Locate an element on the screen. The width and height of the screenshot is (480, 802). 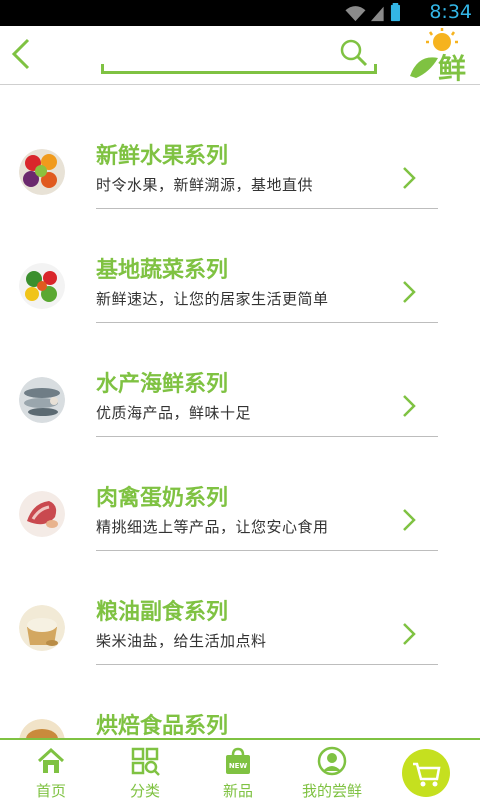
tab-category: 分类 is located at coordinates (145, 771).